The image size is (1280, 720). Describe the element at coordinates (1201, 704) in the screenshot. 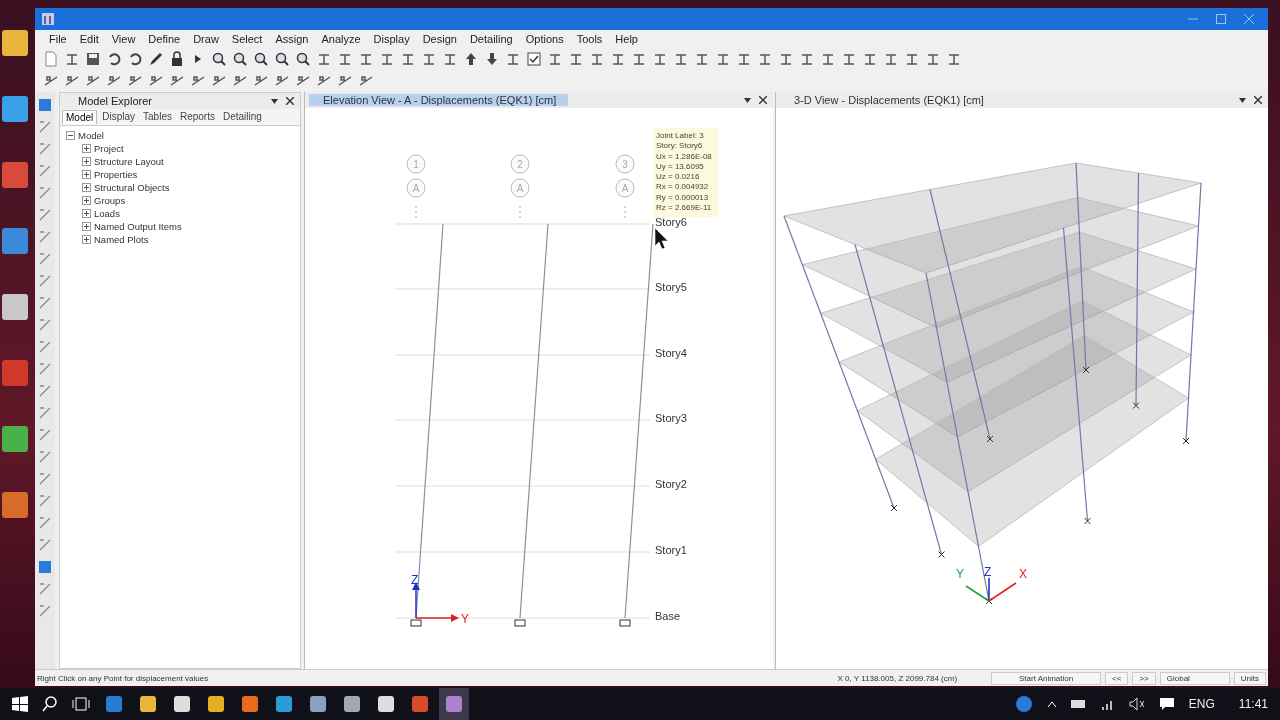

I see `language-indicator: ENG` at that location.